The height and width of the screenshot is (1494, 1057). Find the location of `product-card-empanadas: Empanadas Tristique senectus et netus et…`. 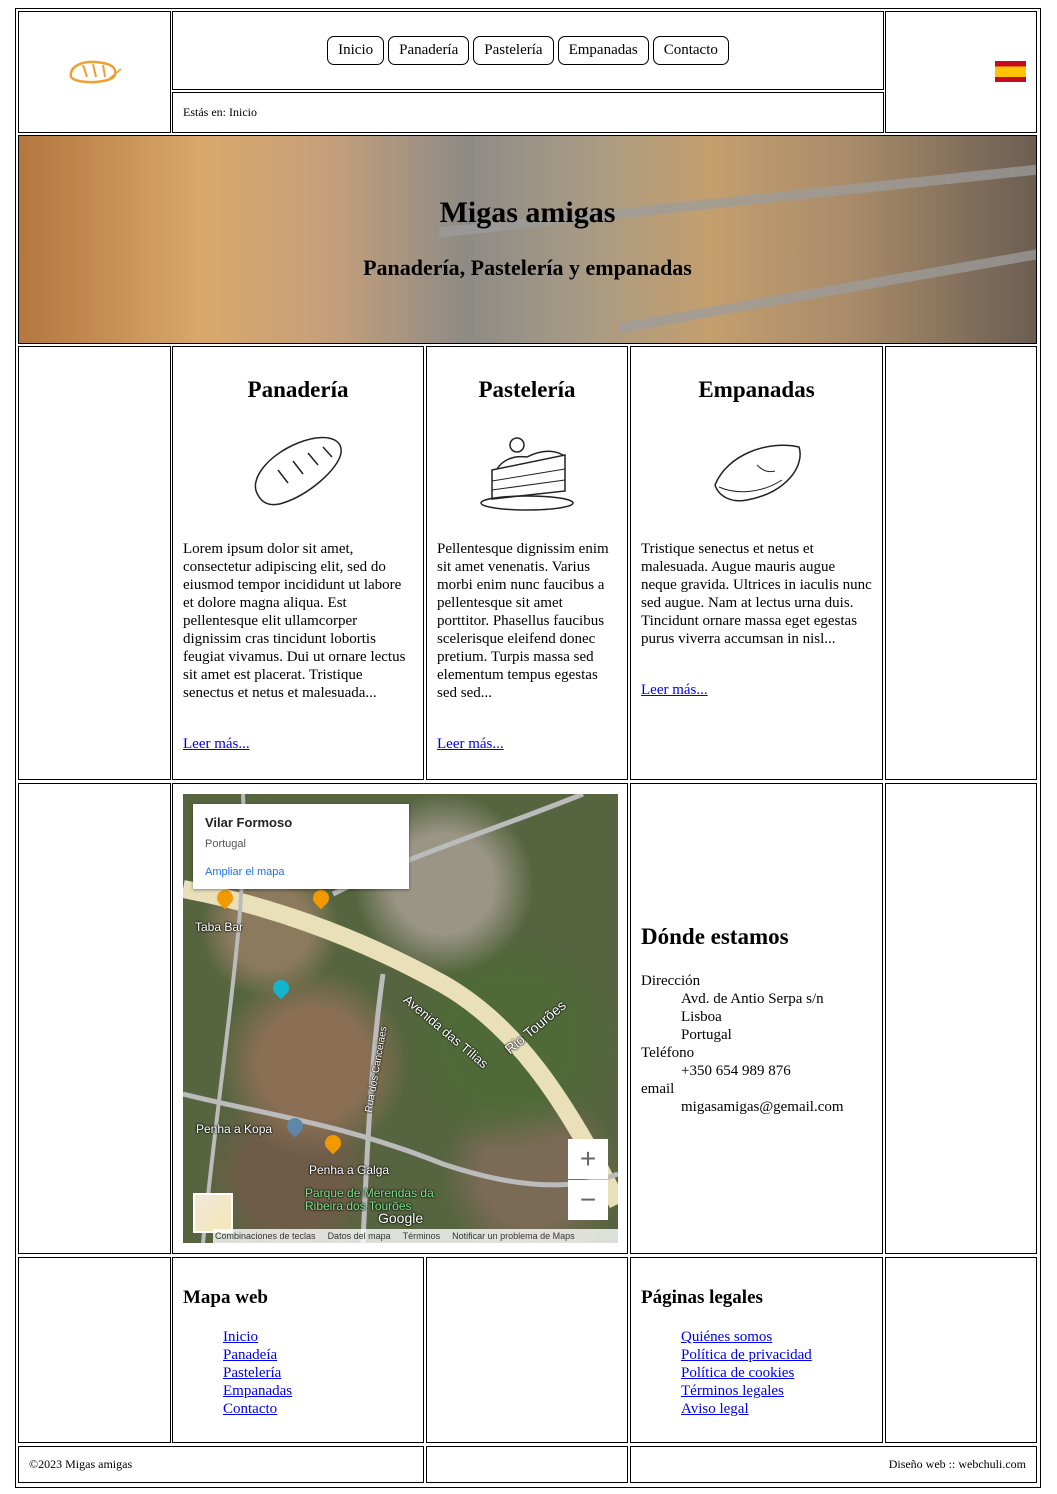

product-card-empanadas: Empanadas Tristique senectus et netus et… is located at coordinates (756, 563).